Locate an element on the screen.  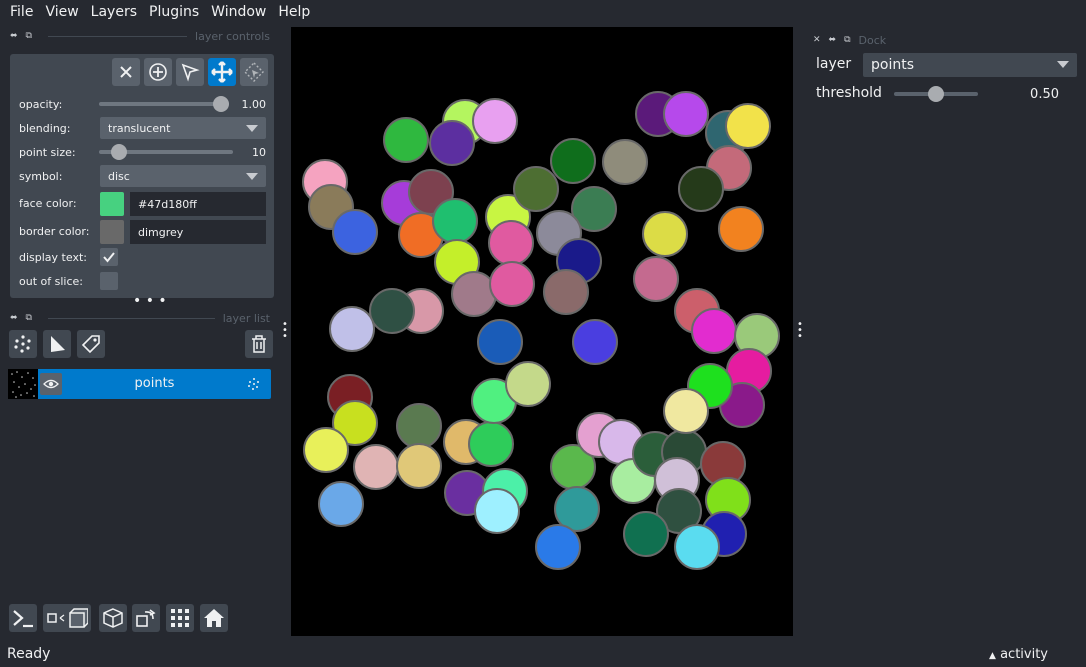
point-size-slider is located at coordinates (166, 152).